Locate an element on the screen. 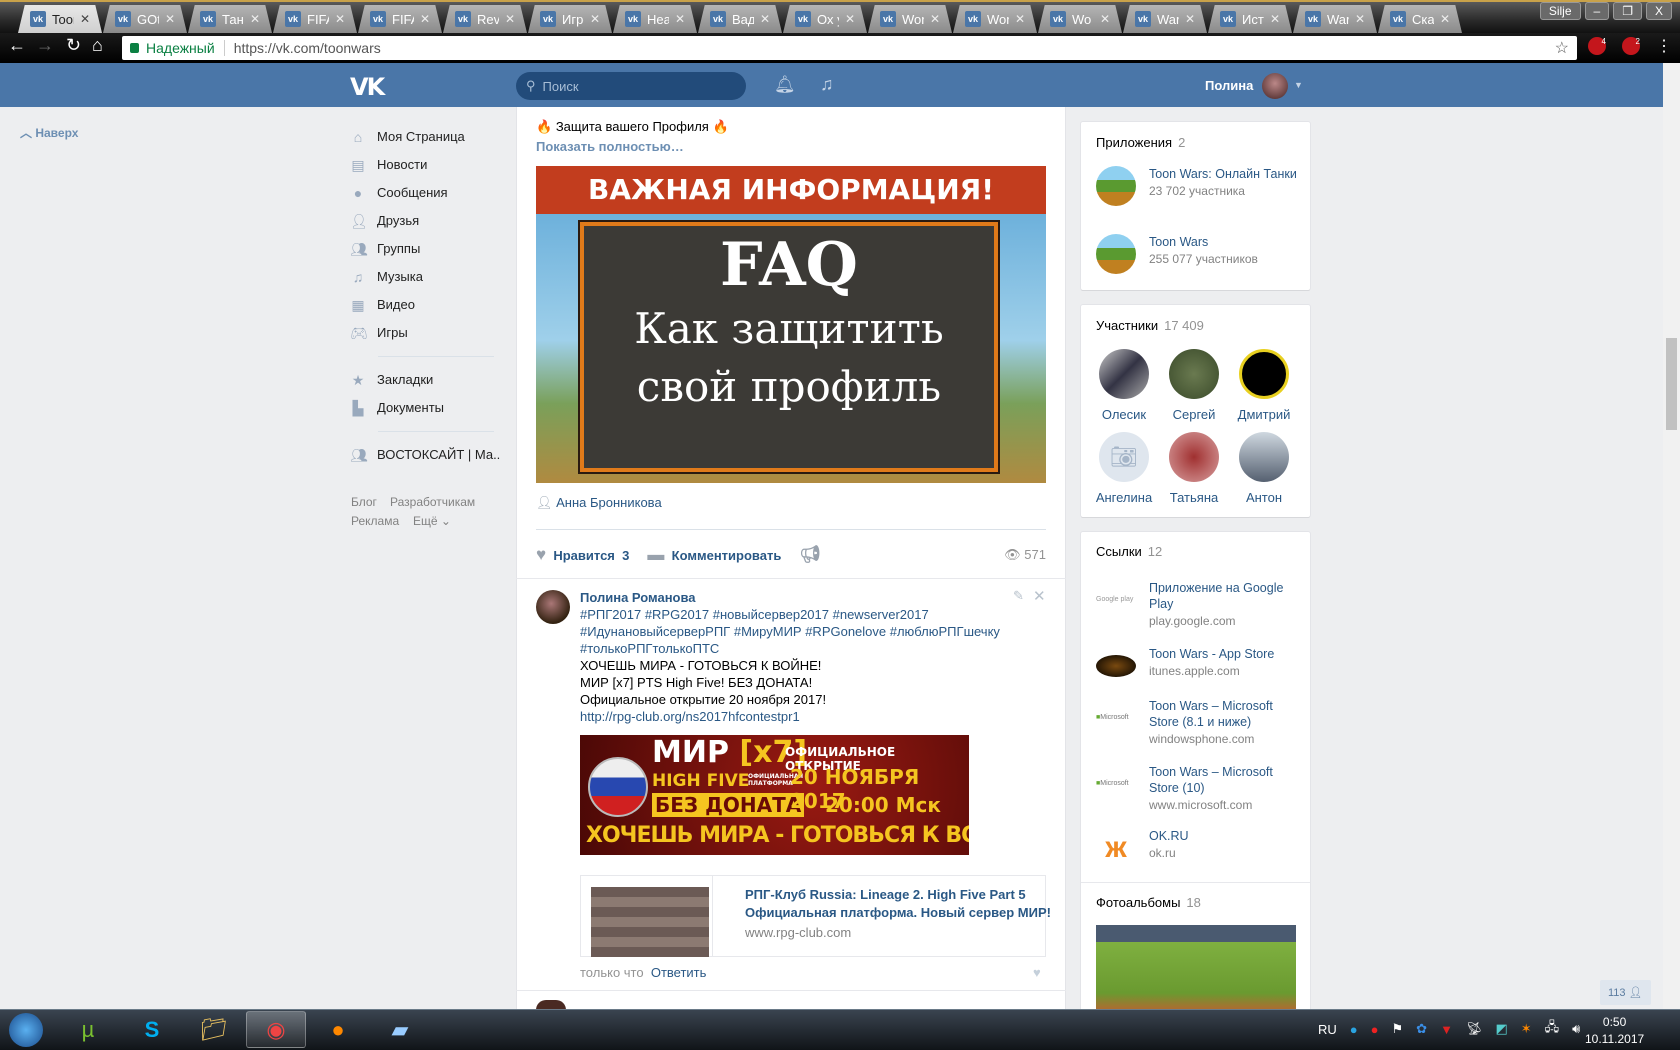 The height and width of the screenshot is (1050, 1680). avast-icon: ✶ is located at coordinates (1526, 1029).